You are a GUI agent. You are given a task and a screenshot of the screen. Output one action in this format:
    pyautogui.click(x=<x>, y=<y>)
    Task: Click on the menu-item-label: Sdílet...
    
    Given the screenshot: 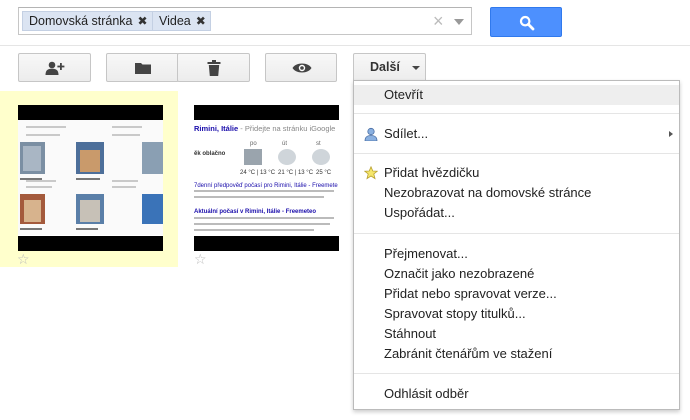 What is the action you would take?
    pyautogui.click(x=406, y=133)
    